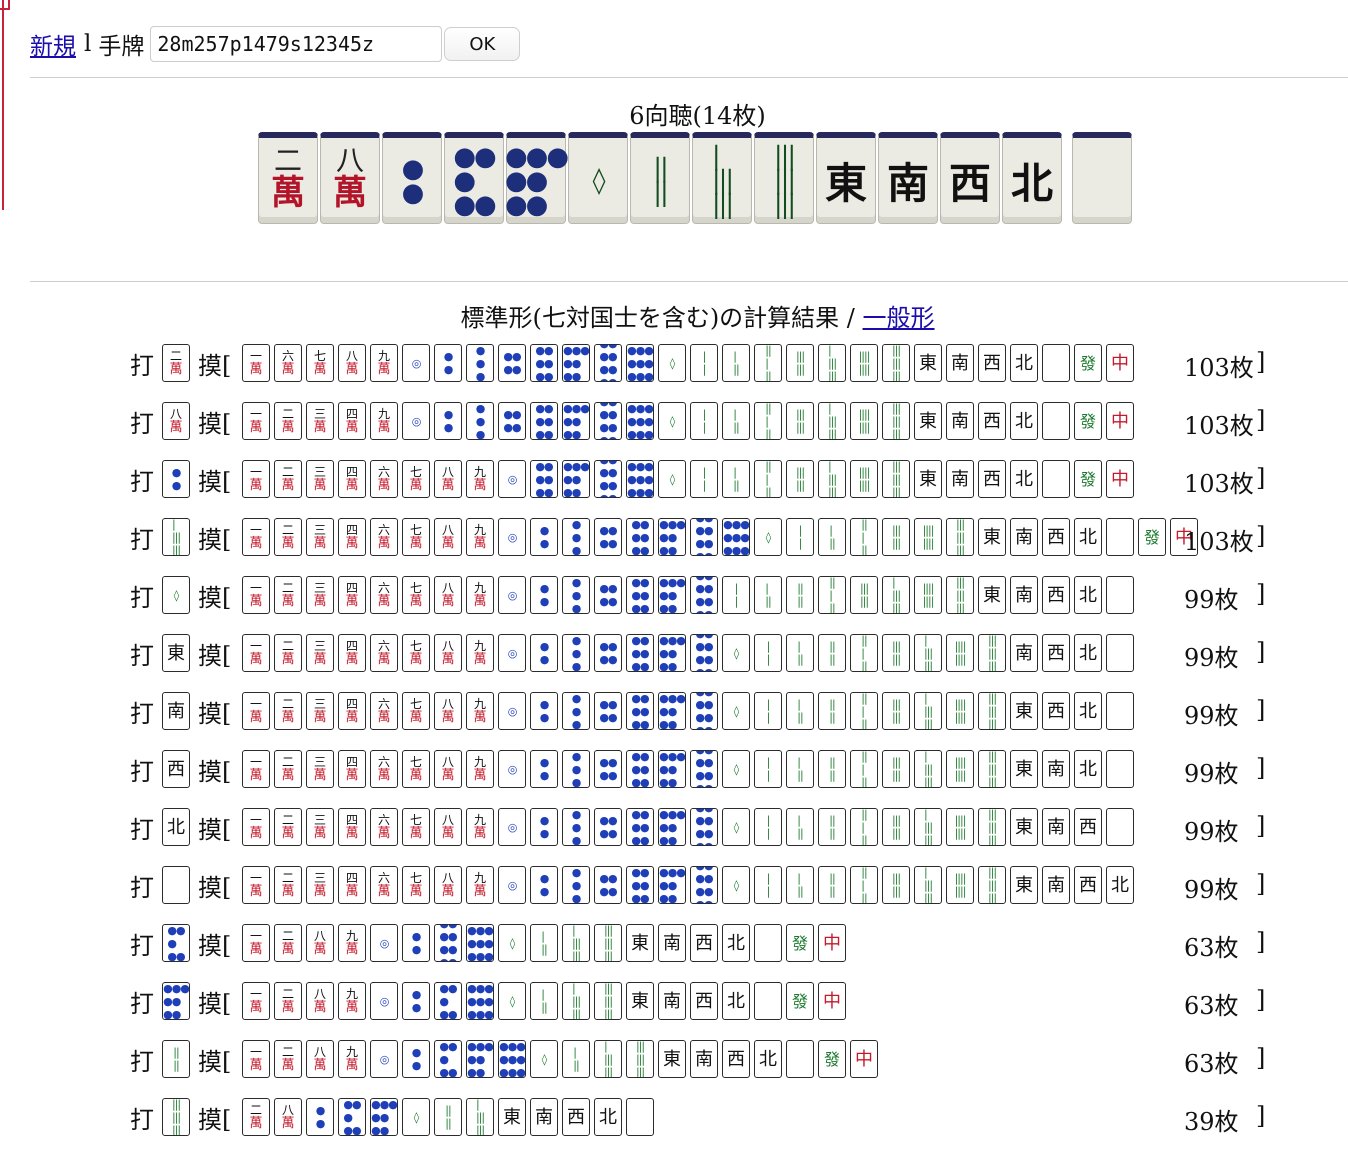 This screenshot has height=1176, width=1348. What do you see at coordinates (176, 537) in the screenshot?
I see `discard-tile-icon: | ||| |||` at bounding box center [176, 537].